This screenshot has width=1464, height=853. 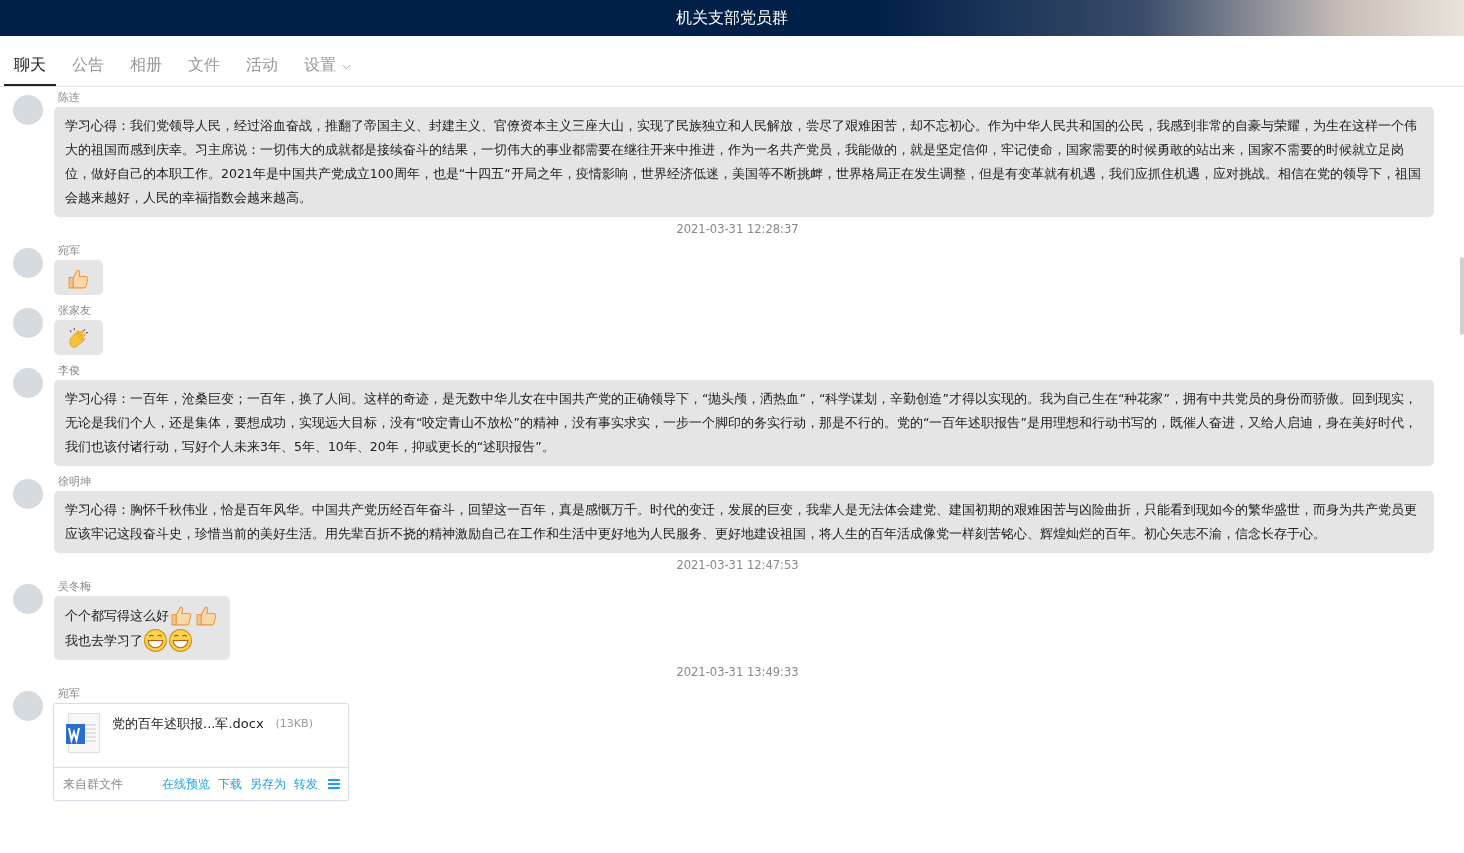 What do you see at coordinates (737, 229) in the screenshot?
I see `timestamp: 2021-03-31 12:28:37` at bounding box center [737, 229].